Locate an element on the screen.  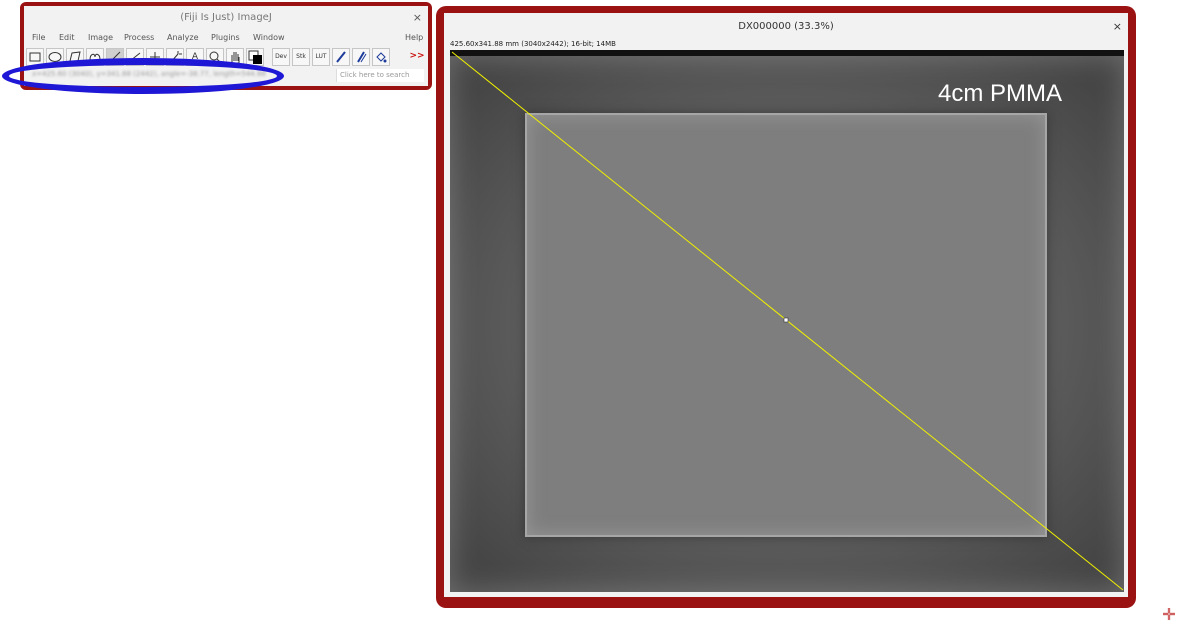
brush-icon is located at coordinates (361, 57).